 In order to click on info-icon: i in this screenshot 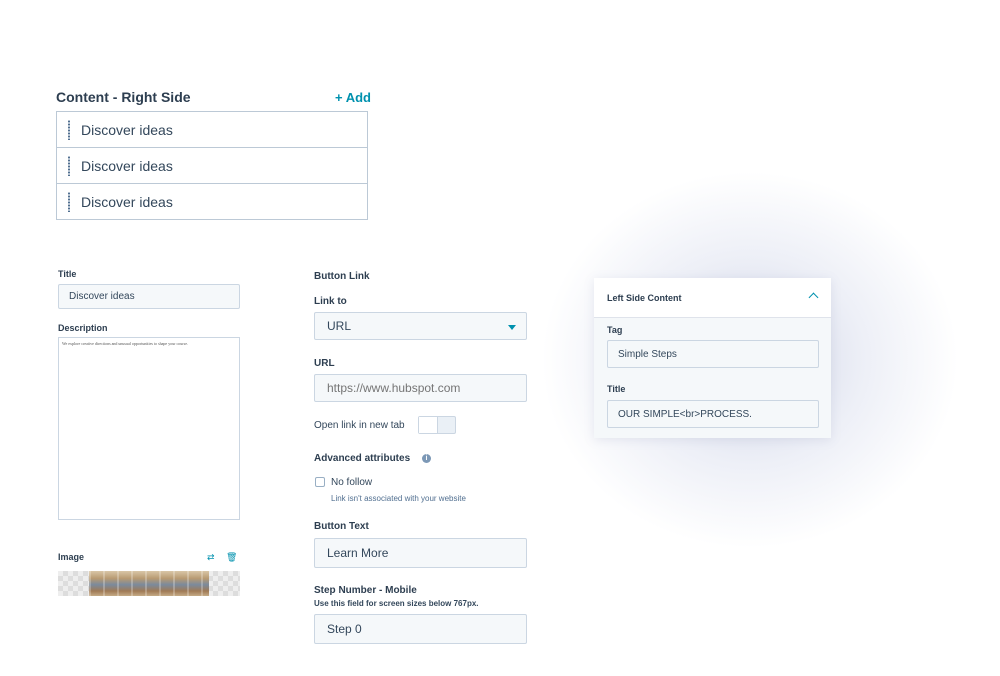, I will do `click(426, 458)`.